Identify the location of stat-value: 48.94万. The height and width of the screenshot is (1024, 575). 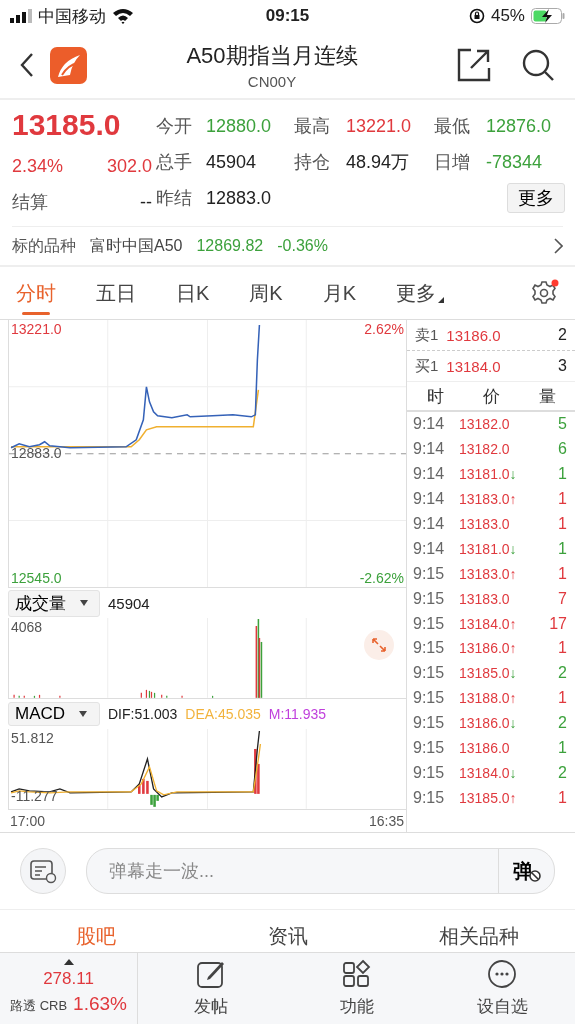
(378, 162).